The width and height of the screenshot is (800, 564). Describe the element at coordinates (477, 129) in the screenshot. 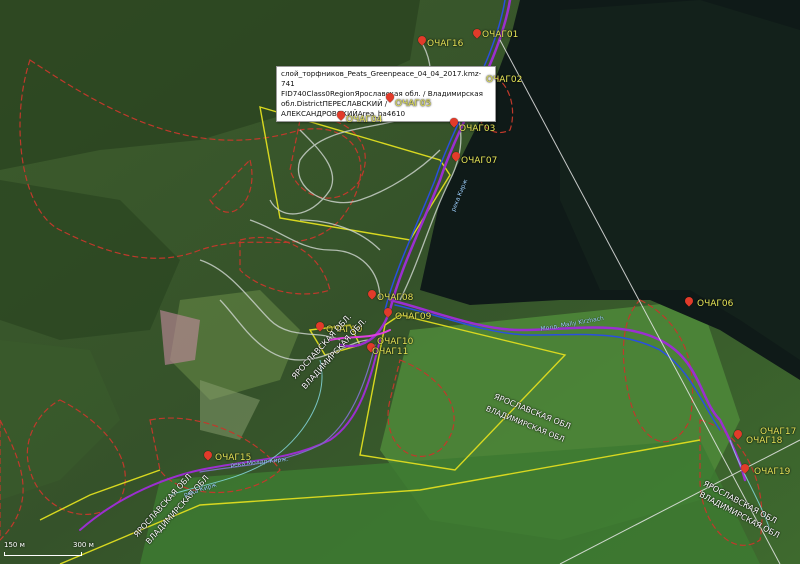

I see `marker-label-03: ОЧАГ03` at that location.